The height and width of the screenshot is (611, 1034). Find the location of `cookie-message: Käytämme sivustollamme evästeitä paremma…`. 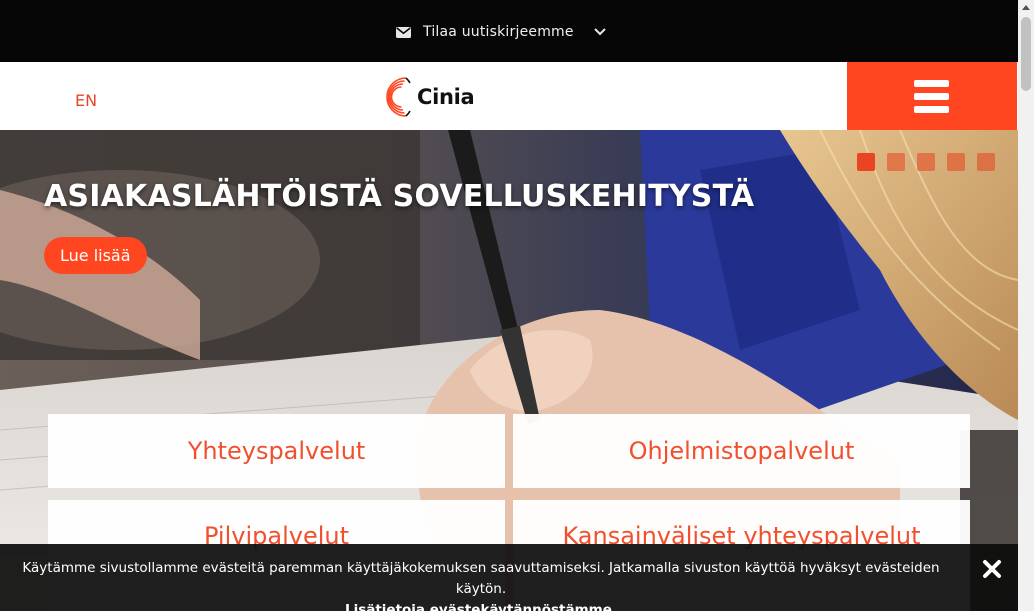

cookie-message: Käytämme sivustollamme evästeitä paremma… is located at coordinates (481, 578).